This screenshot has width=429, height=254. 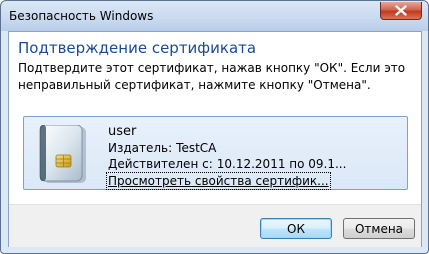 What do you see at coordinates (296, 228) in the screenshot?
I see `ok-button: ОК` at bounding box center [296, 228].